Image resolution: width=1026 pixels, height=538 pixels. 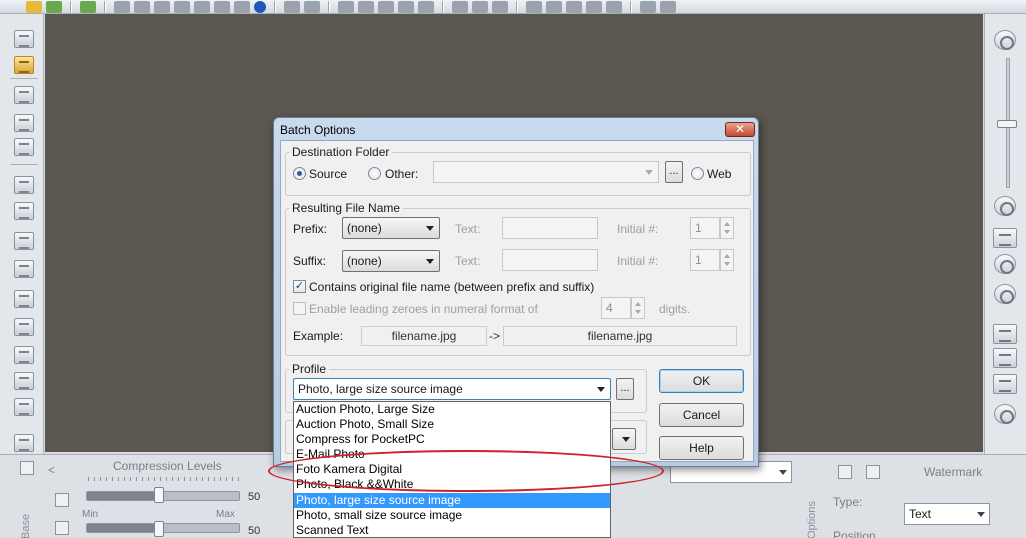 I want to click on other-folder-combo, so click(x=546, y=172).